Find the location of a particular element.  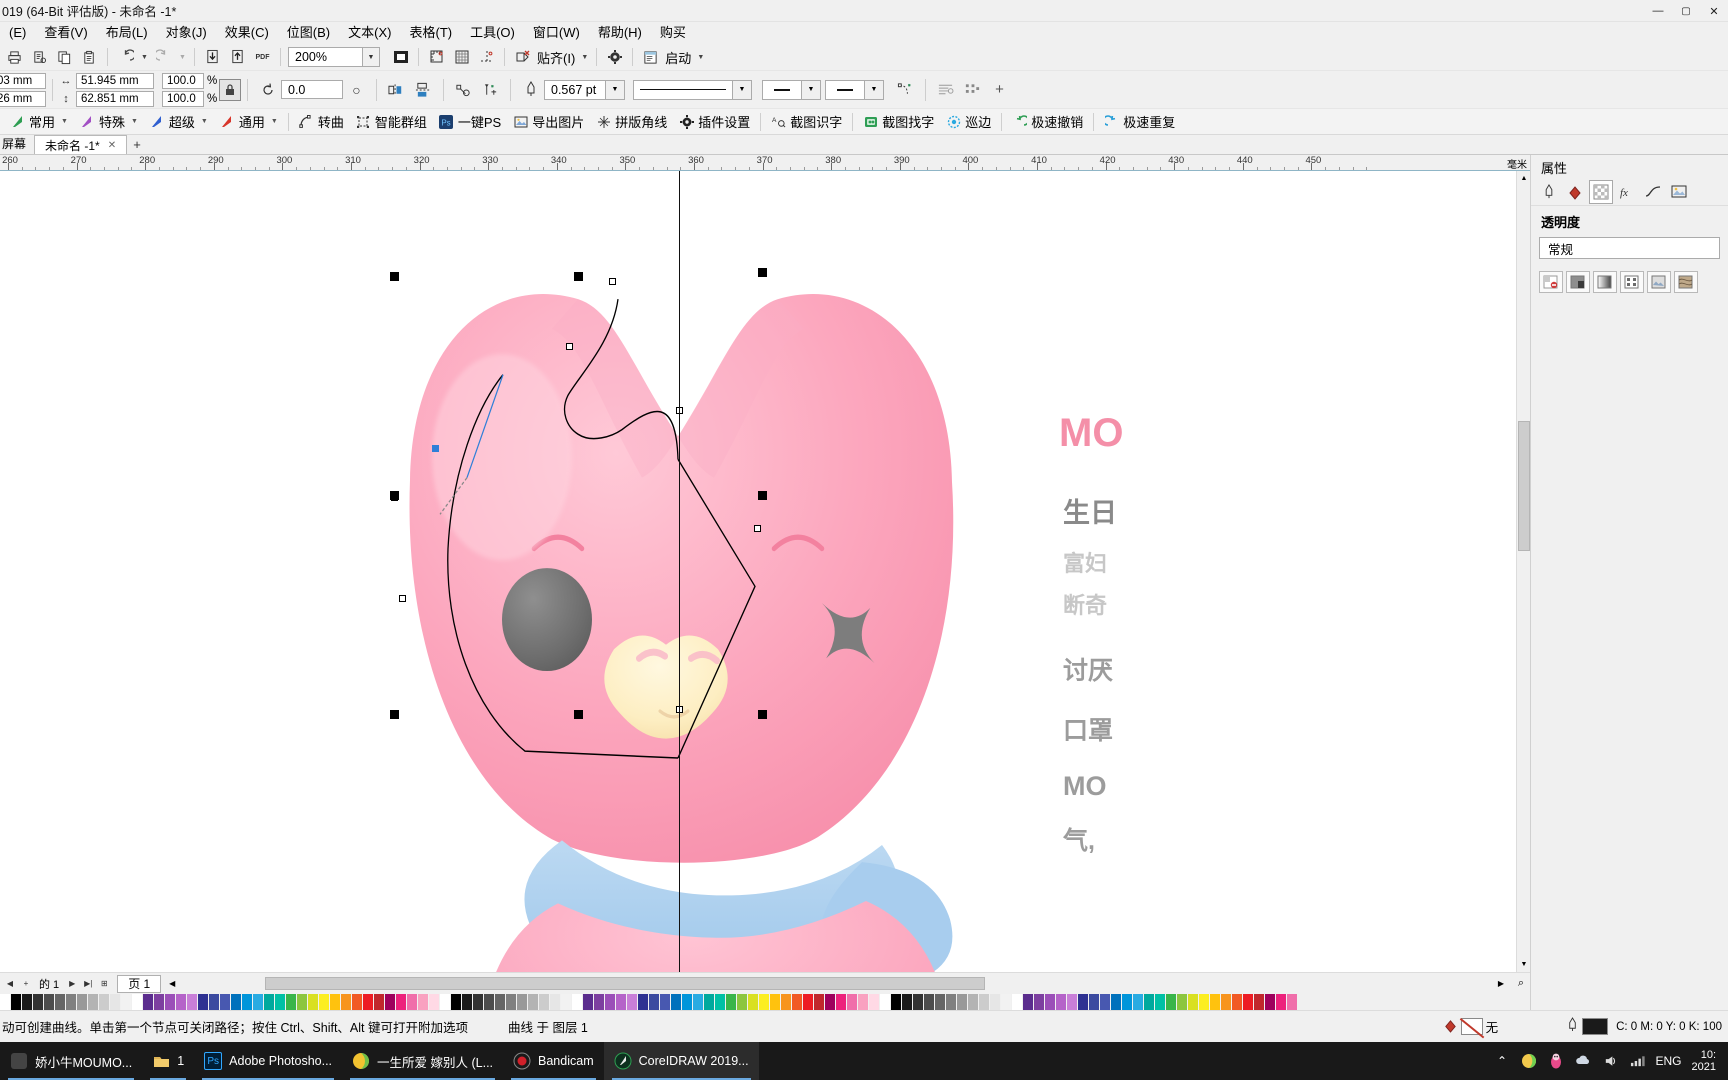

line-style-dropdown-arrow-icon: ▼ is located at coordinates (742, 89).